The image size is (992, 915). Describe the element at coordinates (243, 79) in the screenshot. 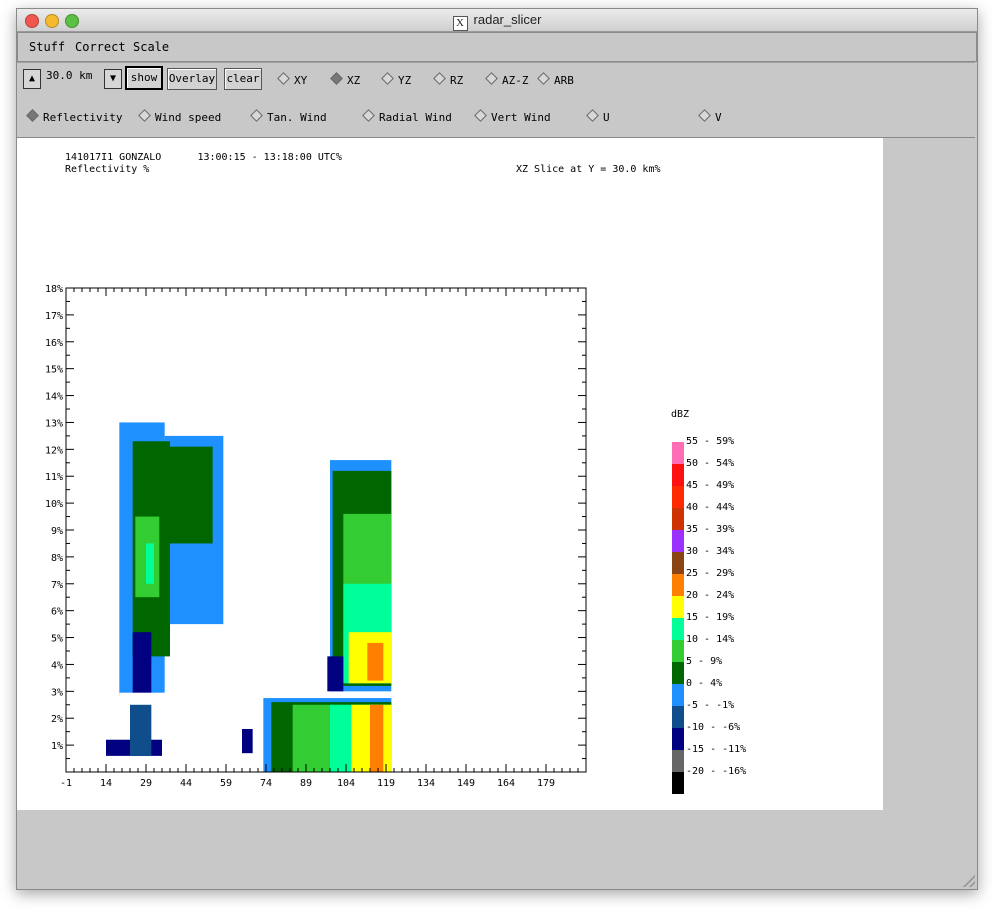

I see `clear-button: clear` at that location.